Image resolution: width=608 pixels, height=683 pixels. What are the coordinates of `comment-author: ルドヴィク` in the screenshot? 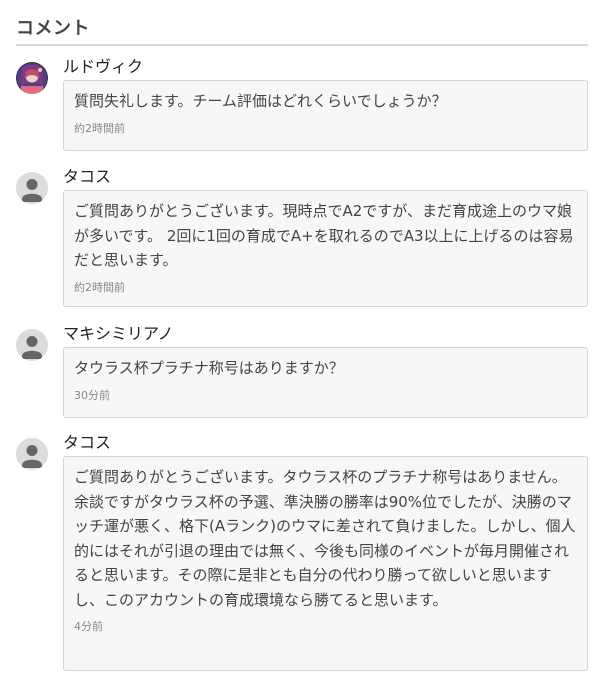 It's located at (103, 67).